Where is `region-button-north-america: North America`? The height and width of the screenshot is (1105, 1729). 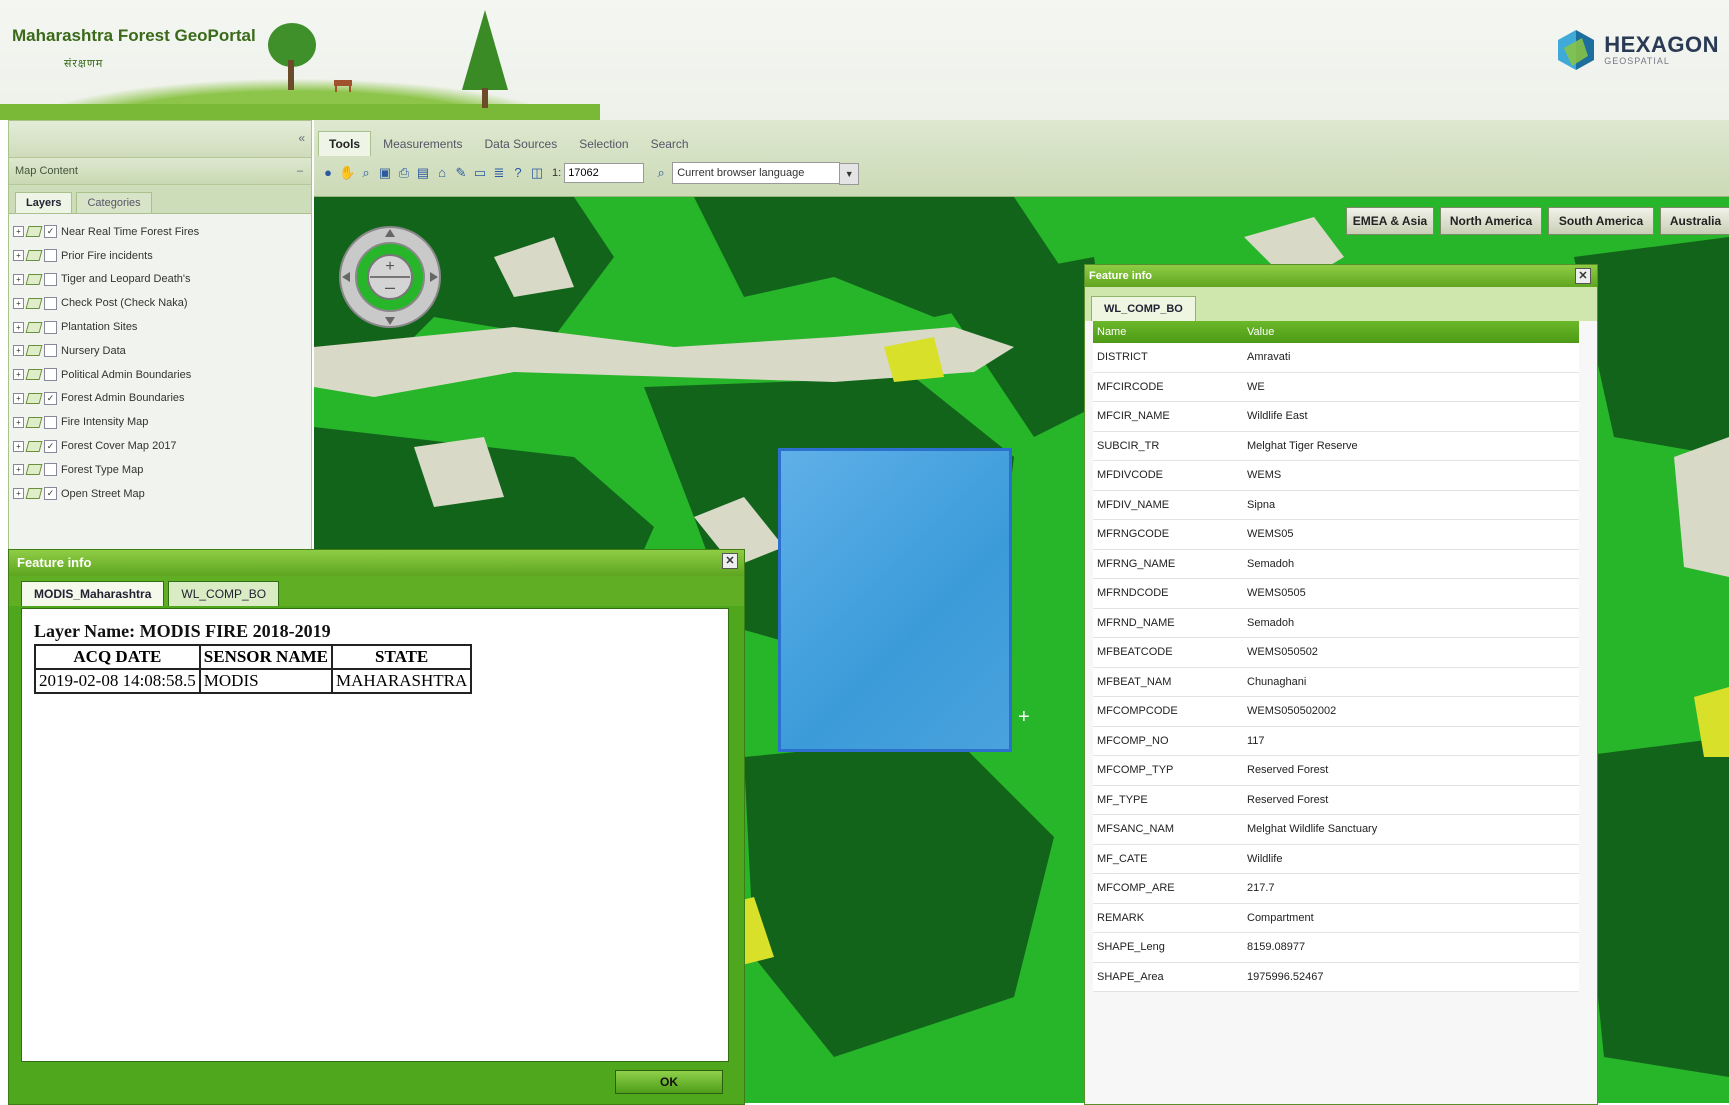 region-button-north-america: North America is located at coordinates (1491, 221).